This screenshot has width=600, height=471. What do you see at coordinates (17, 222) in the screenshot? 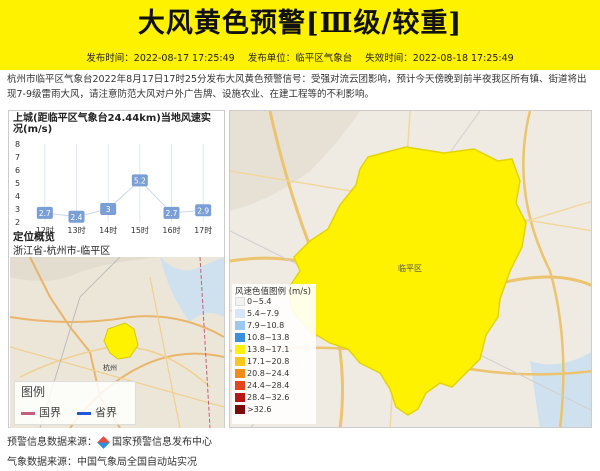
I see `y-tick-label: 2` at bounding box center [17, 222].